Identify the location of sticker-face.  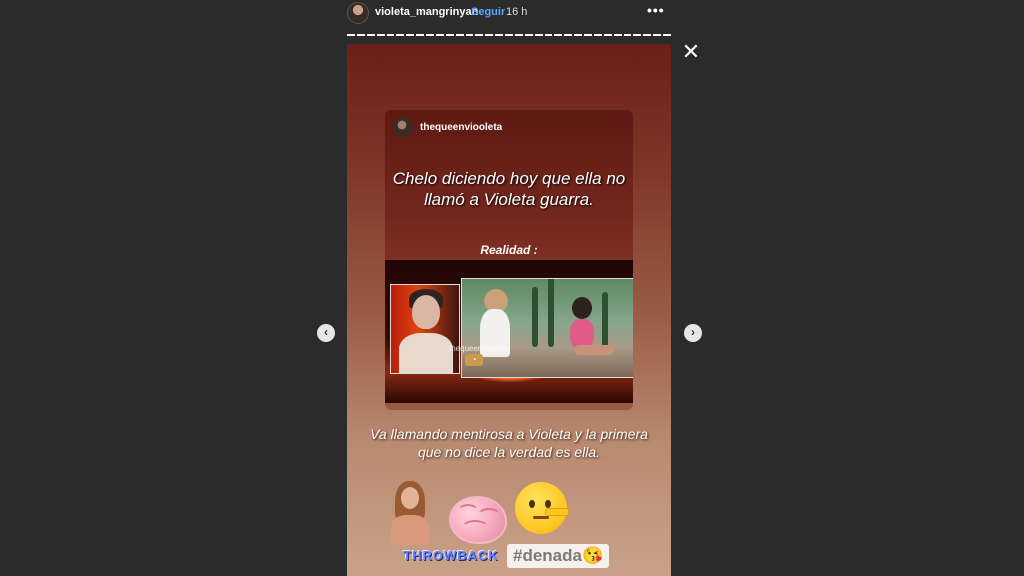
(410, 498).